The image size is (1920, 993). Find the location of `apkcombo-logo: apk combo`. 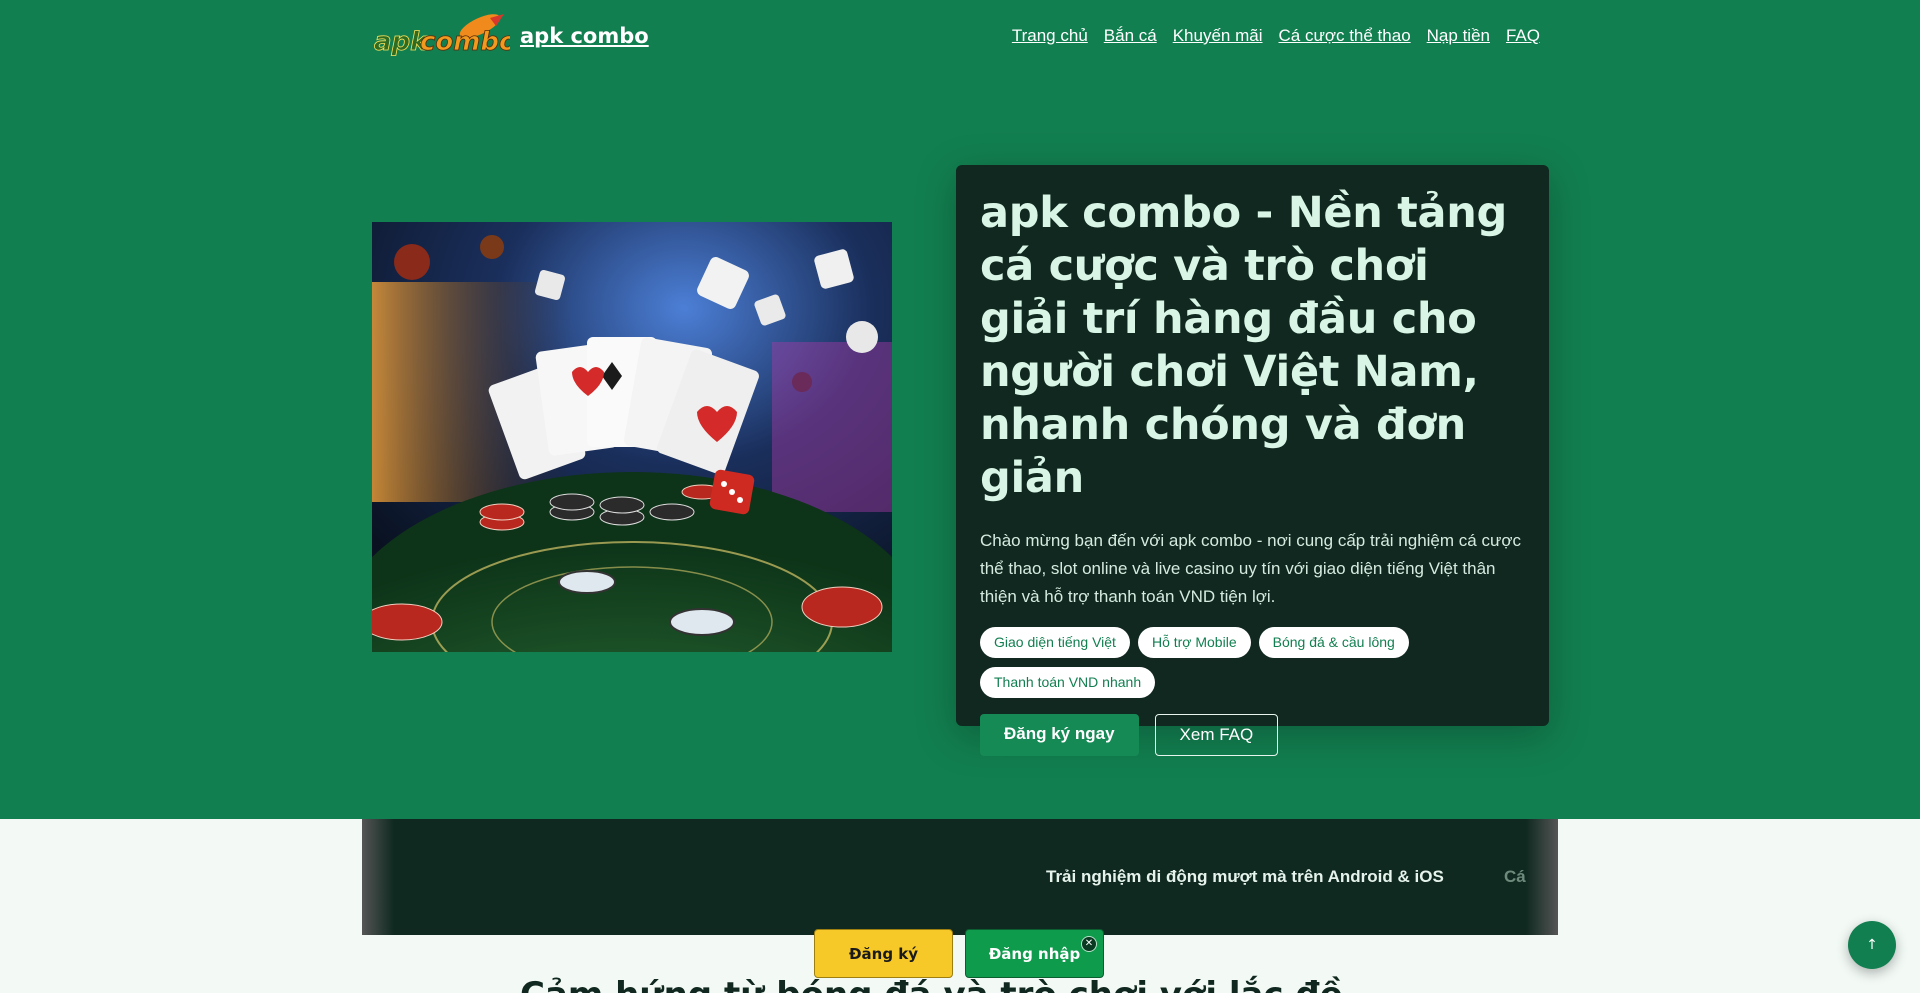

apkcombo-logo: apk combo is located at coordinates (441, 36).